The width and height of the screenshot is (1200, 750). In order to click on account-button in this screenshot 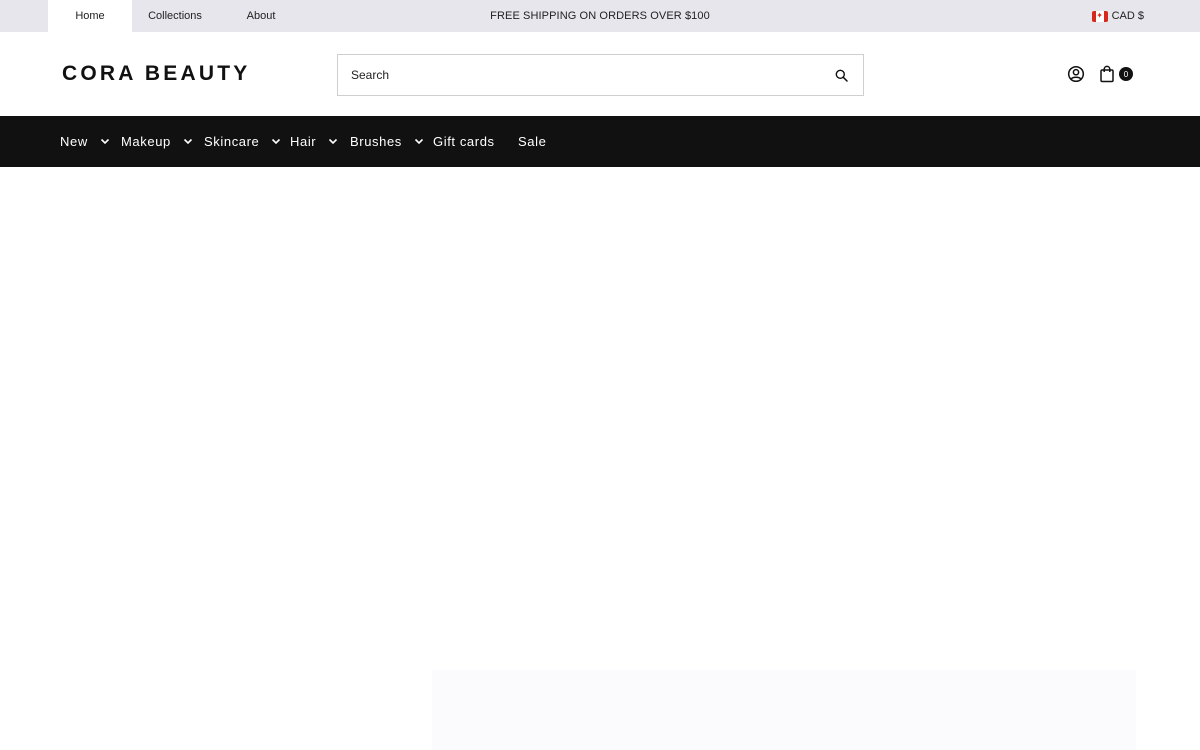, I will do `click(1076, 74)`.